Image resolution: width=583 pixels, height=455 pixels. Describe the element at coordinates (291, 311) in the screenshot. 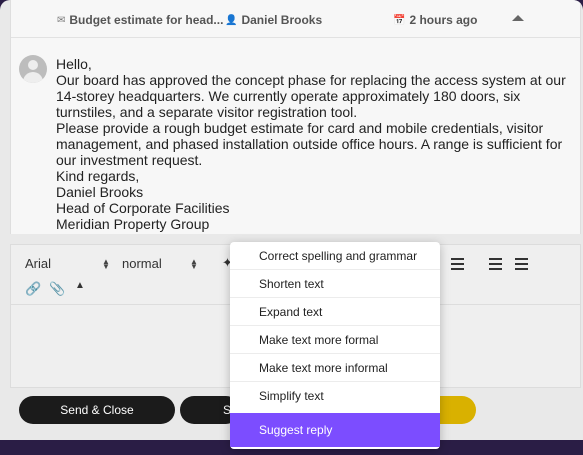

I see `menu-item-label: Expand text` at that location.